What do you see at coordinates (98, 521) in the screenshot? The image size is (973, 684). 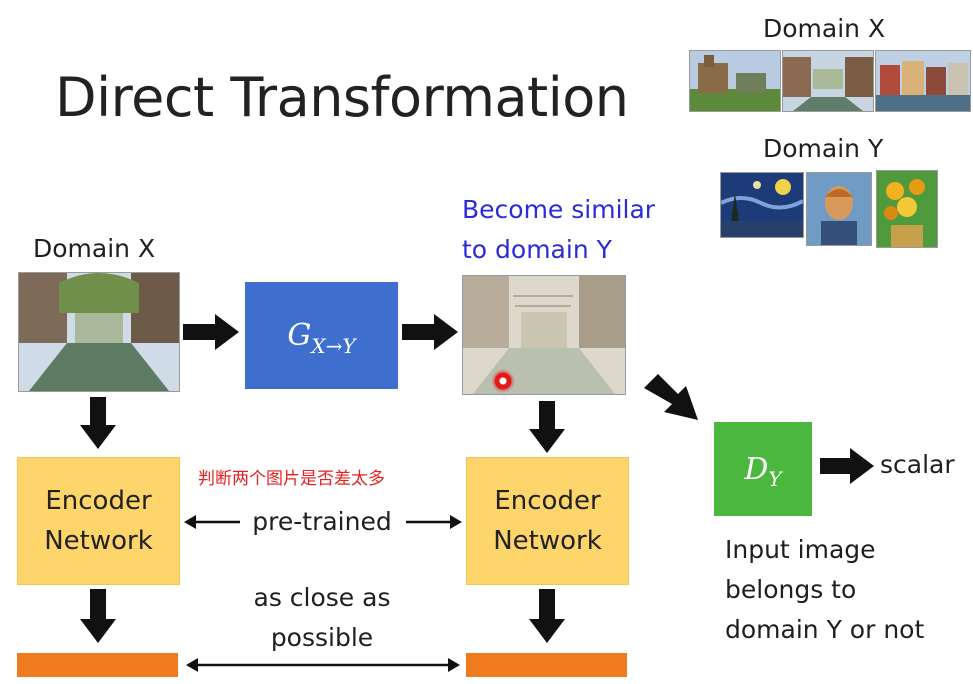 I see `encoder-left-box: Encoder Network` at bounding box center [98, 521].